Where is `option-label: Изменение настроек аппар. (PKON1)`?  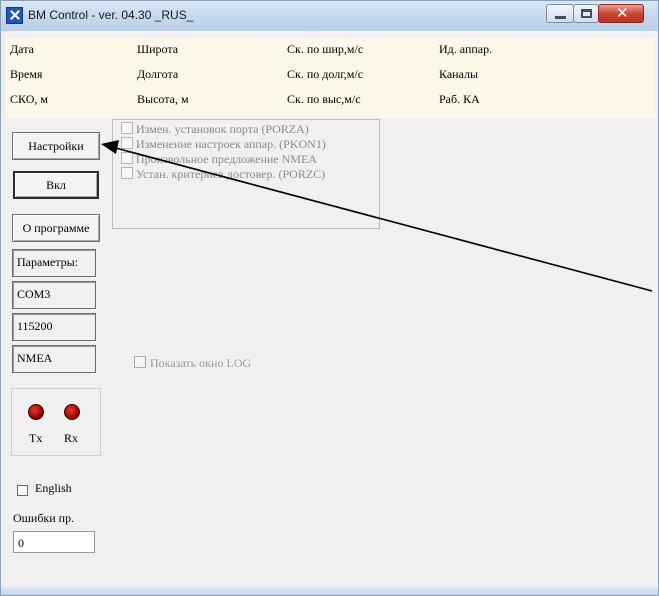
option-label: Изменение настроек аппар. (PKON1) is located at coordinates (231, 144).